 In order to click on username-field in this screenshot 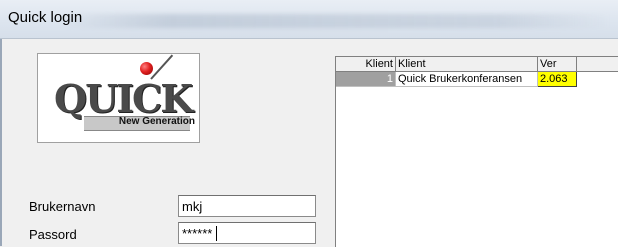, I will do `click(247, 206)`.